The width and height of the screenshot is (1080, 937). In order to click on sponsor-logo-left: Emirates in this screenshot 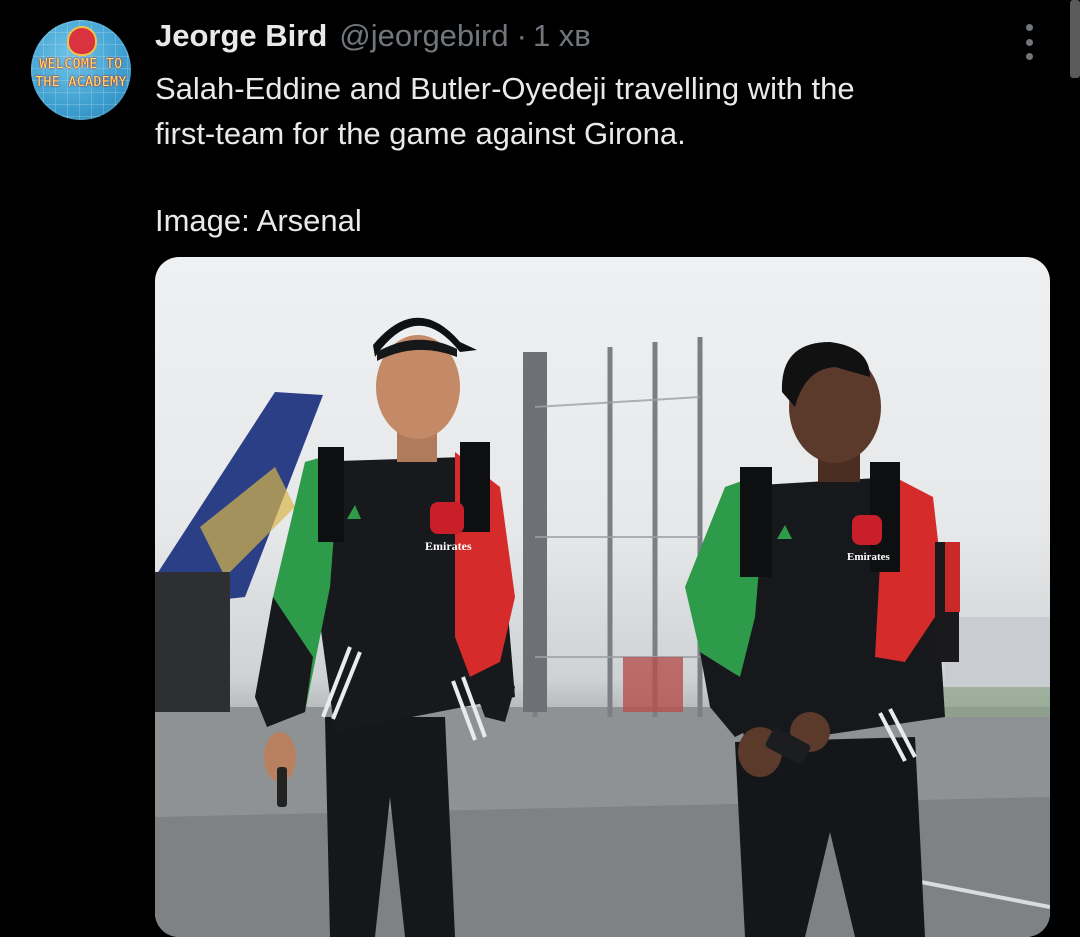, I will do `click(448, 546)`.